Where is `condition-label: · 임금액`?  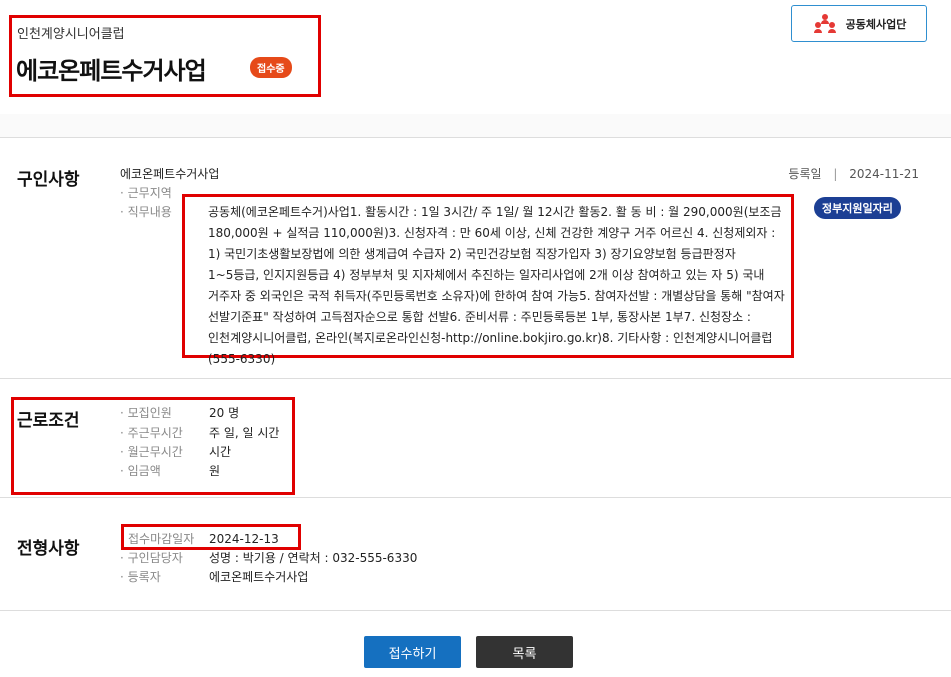 condition-label: · 임금액 is located at coordinates (140, 471).